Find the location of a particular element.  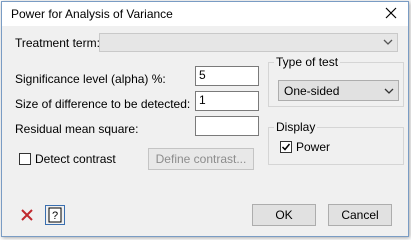

help-button: ? is located at coordinates (55, 215).